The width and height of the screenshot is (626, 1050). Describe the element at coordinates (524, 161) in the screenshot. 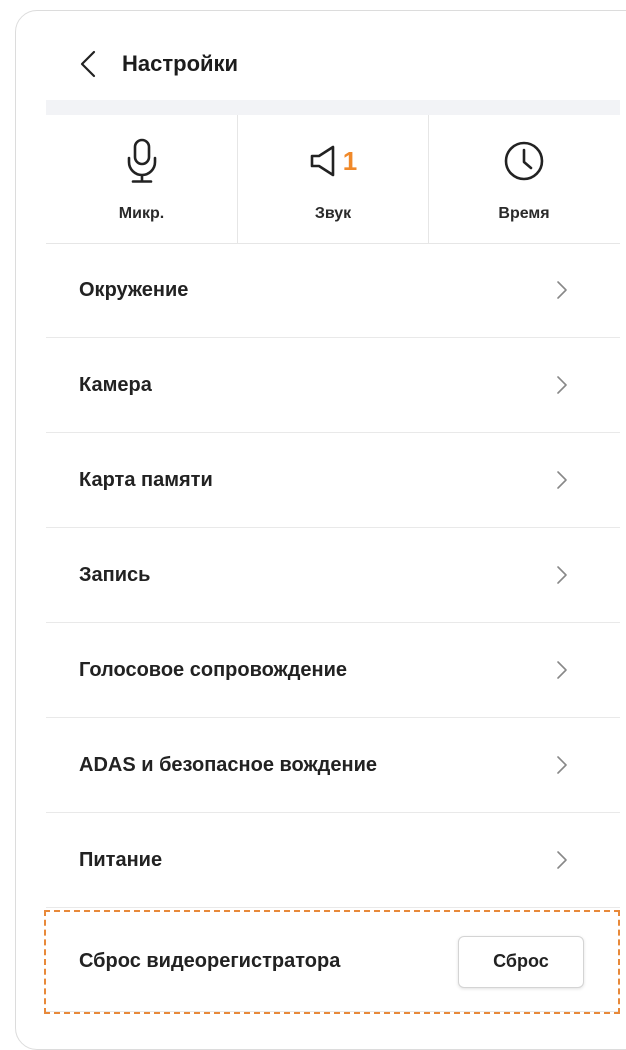

I see `clock-icon` at that location.